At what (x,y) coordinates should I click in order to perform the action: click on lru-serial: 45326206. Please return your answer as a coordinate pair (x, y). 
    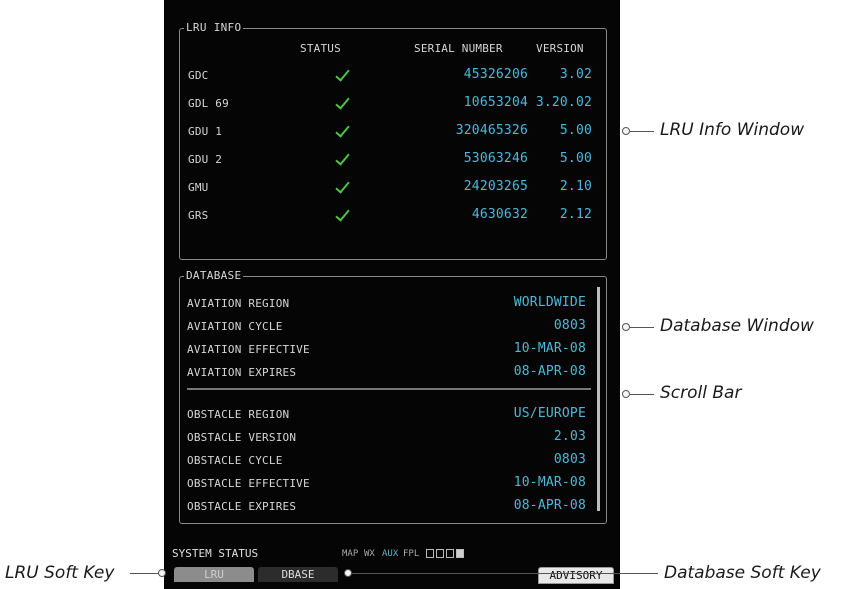
    Looking at the image, I should click on (495, 74).